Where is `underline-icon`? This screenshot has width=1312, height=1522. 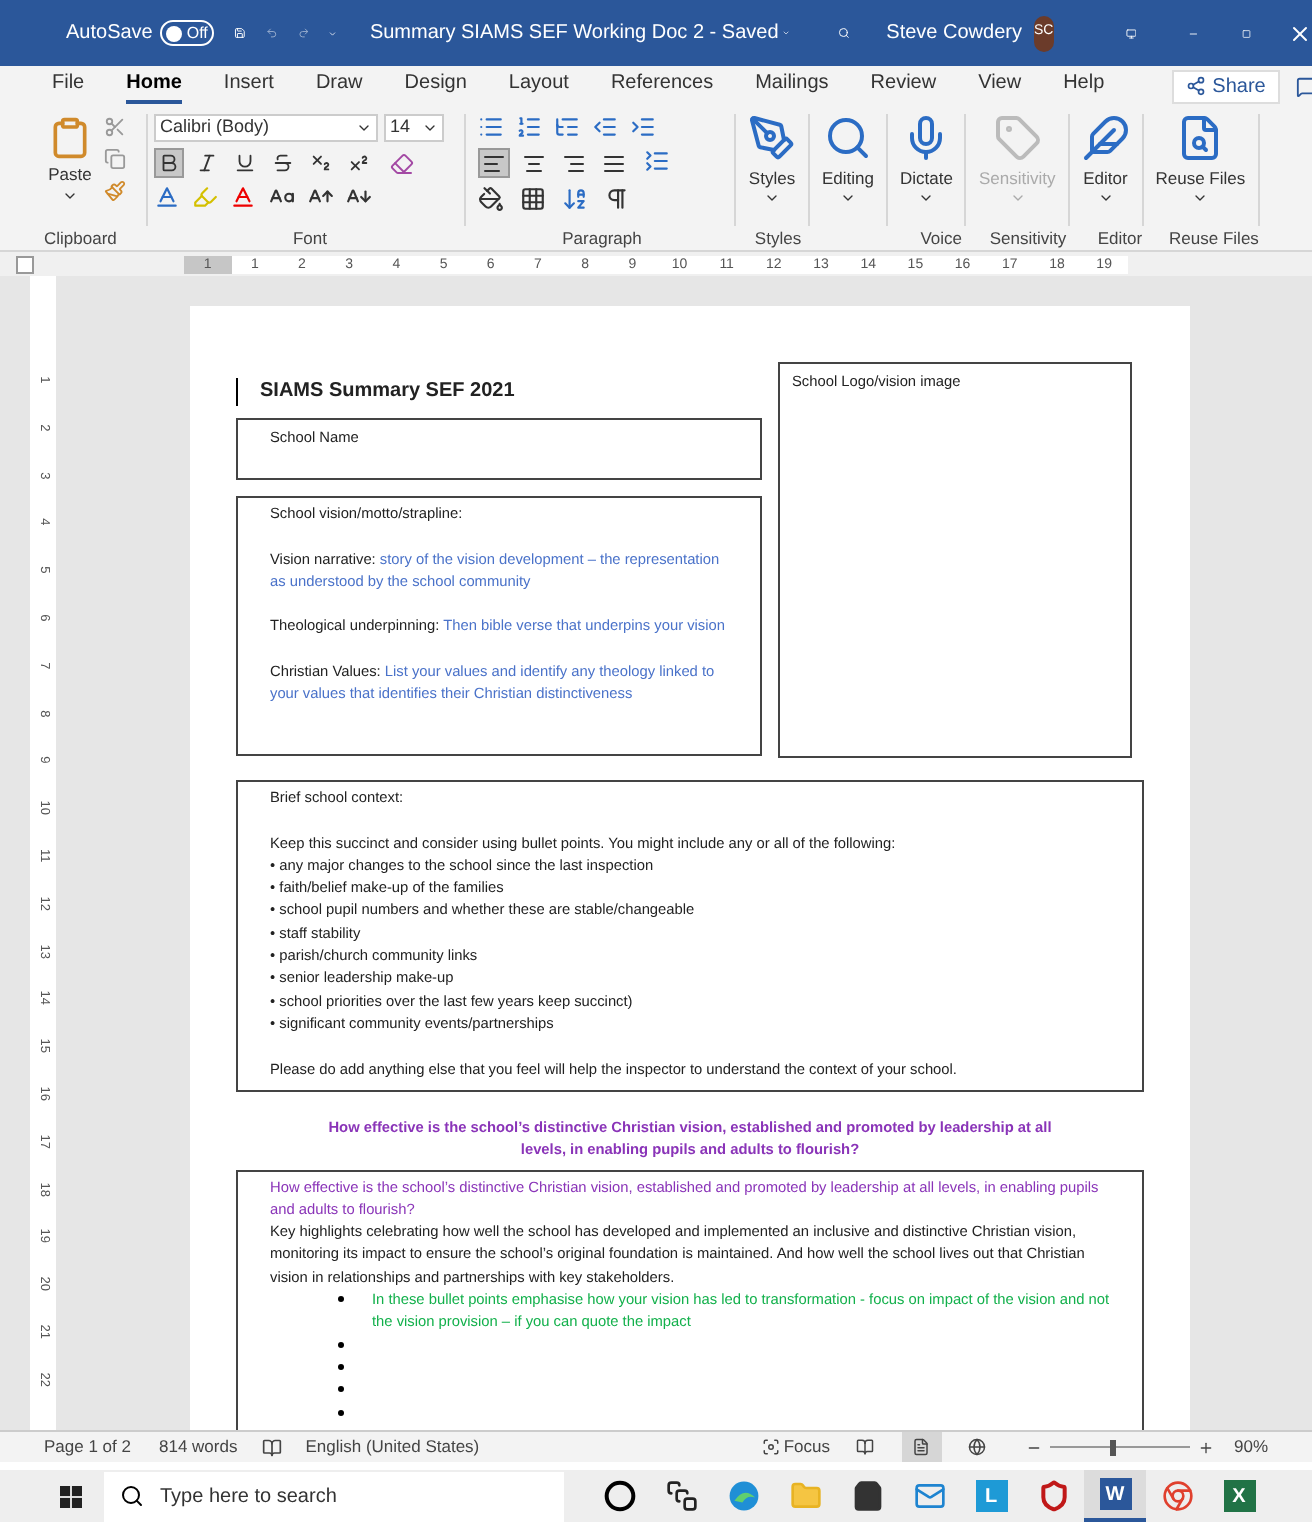
underline-icon is located at coordinates (245, 163).